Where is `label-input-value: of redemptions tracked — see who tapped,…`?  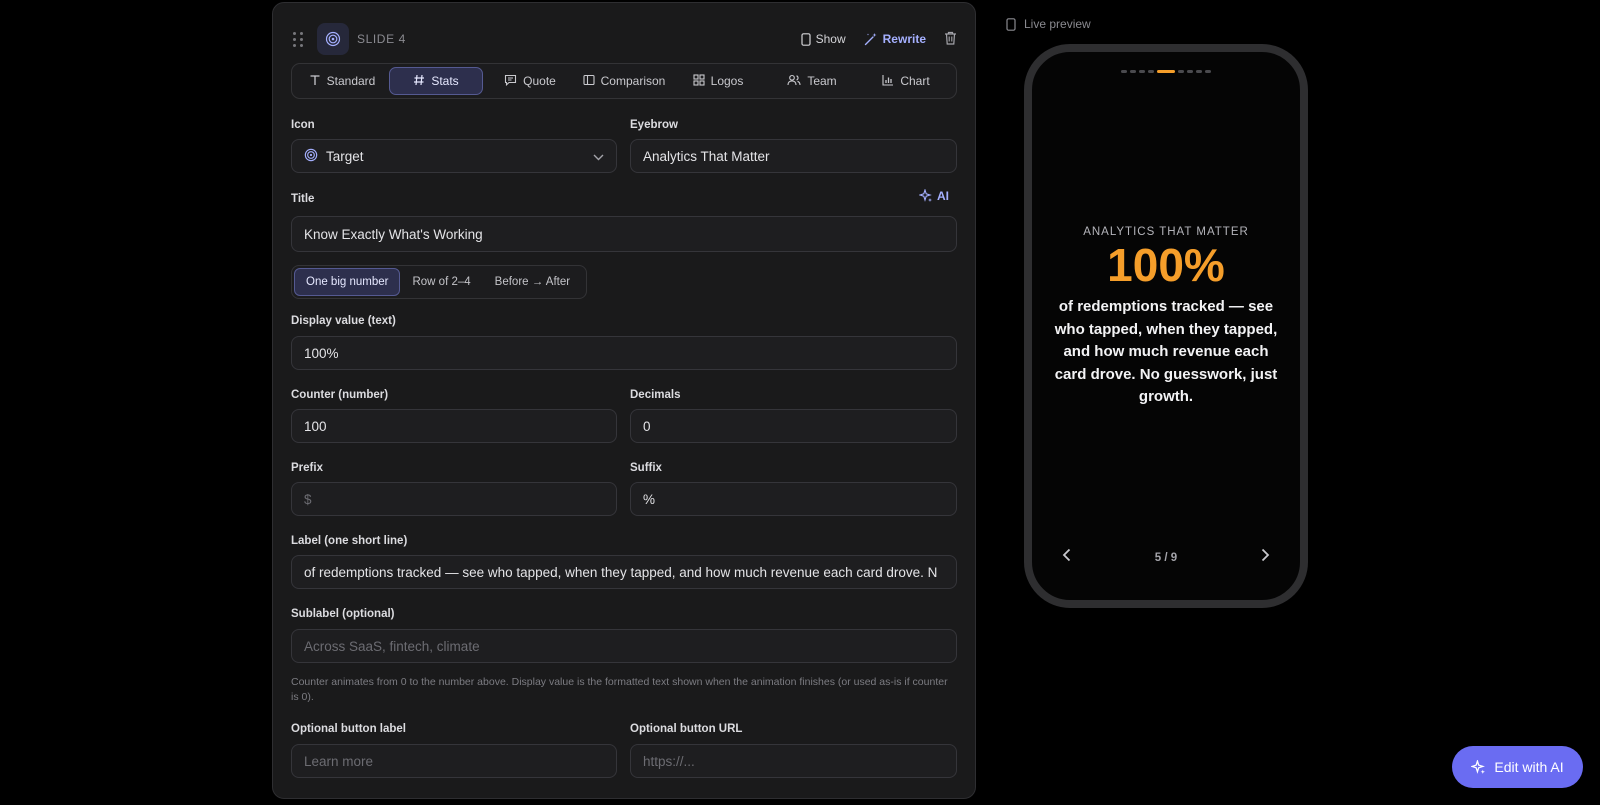 label-input-value: of redemptions tracked — see who tapped,… is located at coordinates (621, 572).